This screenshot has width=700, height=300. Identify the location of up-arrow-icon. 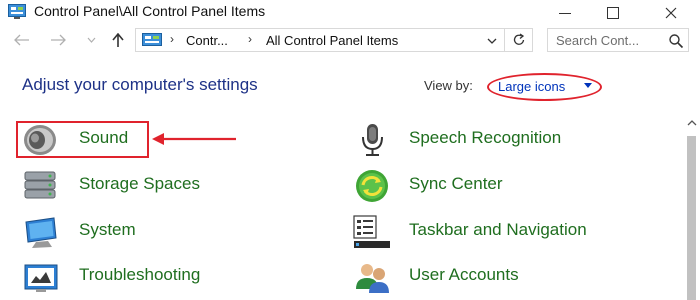
(118, 39).